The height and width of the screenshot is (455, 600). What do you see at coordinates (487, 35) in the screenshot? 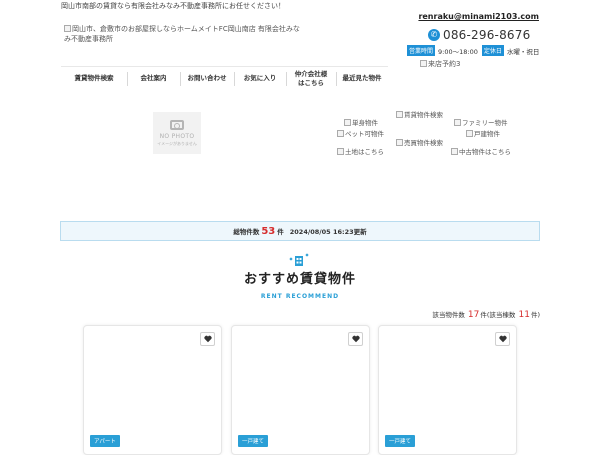
I see `phone-number: 086-296-8676` at bounding box center [487, 35].